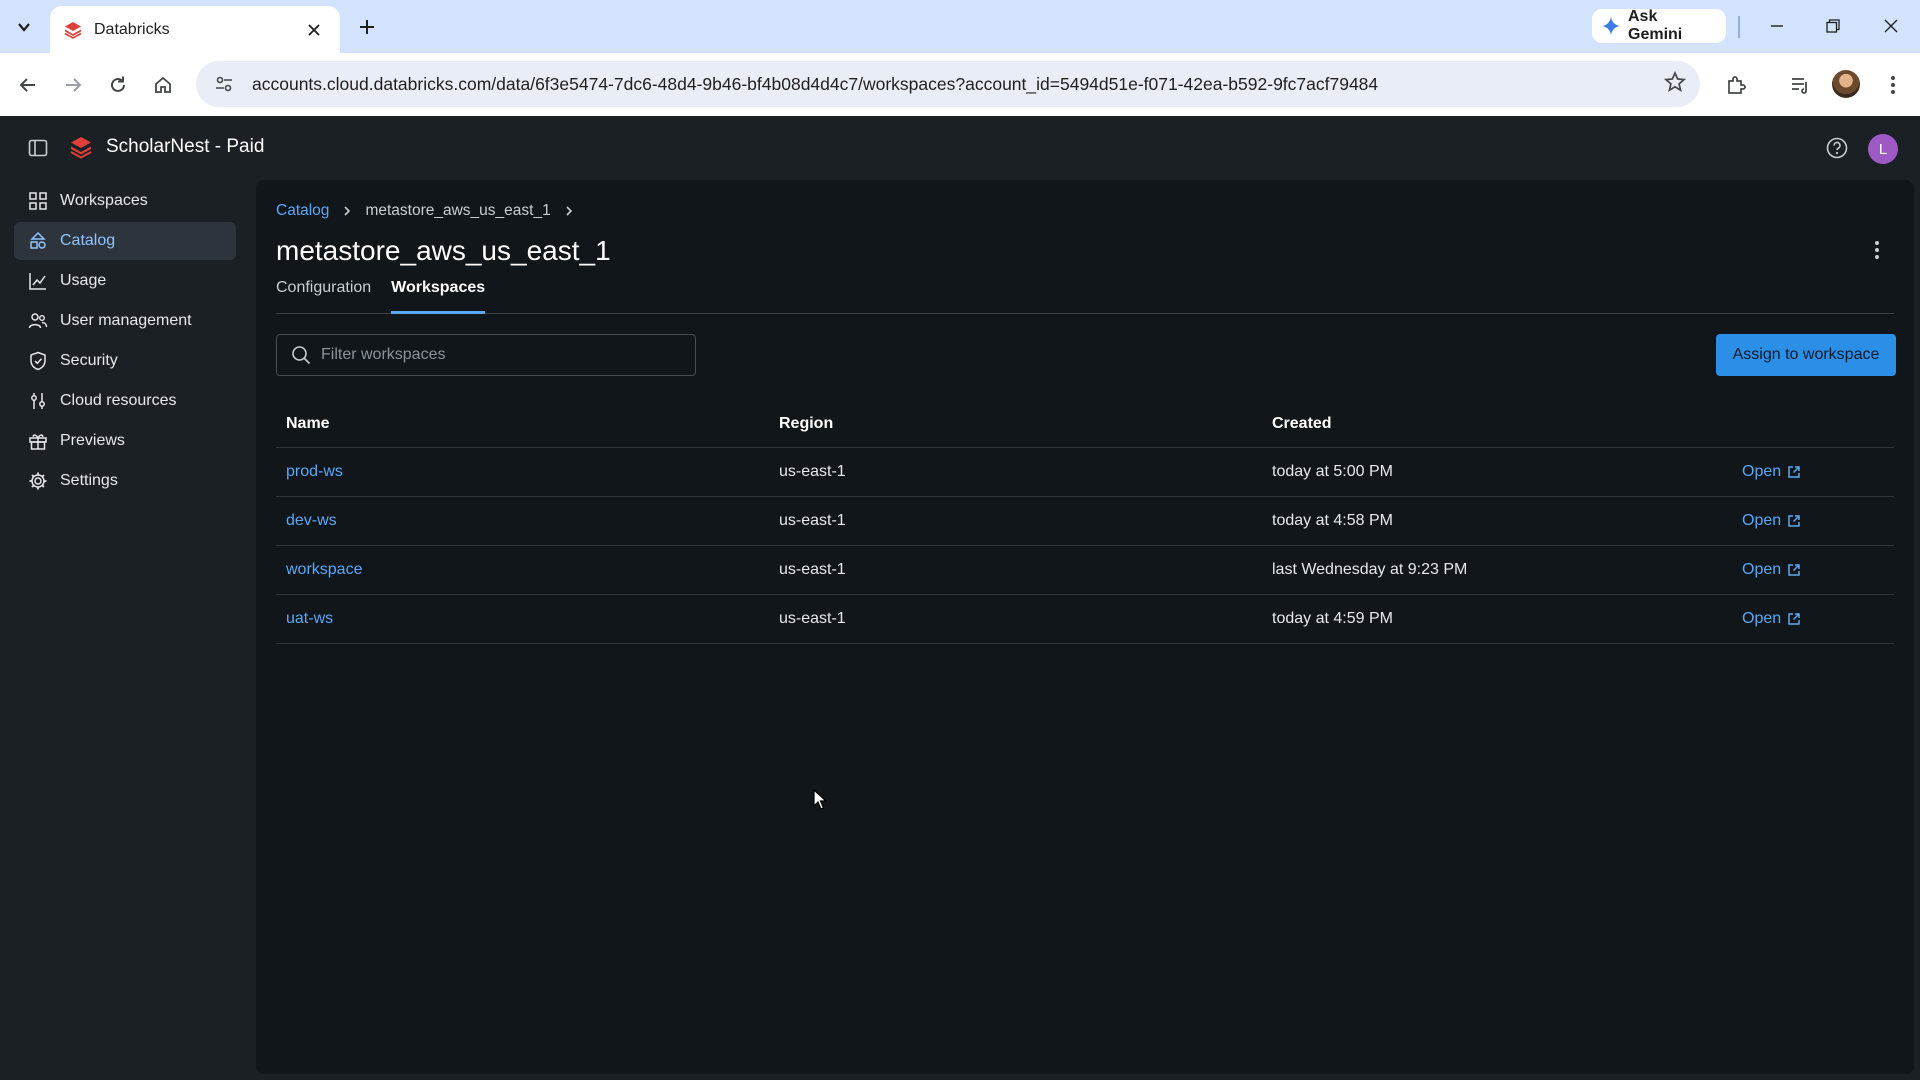  Describe the element at coordinates (301, 355) in the screenshot. I see `search-icon` at that location.